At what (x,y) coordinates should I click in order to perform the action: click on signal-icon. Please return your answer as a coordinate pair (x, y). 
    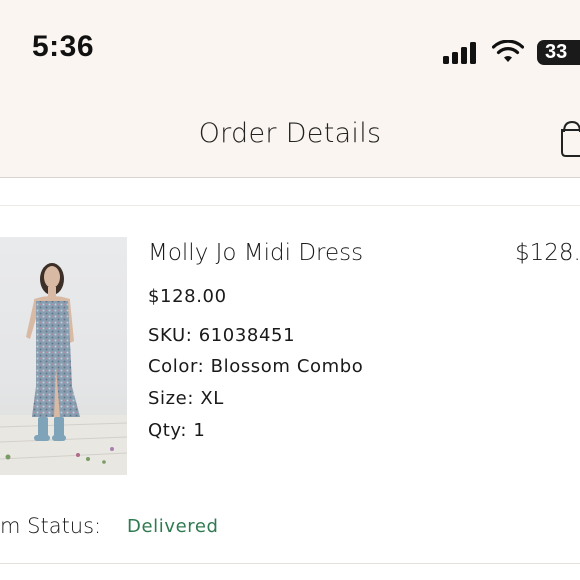
    Looking at the image, I should click on (460, 53).